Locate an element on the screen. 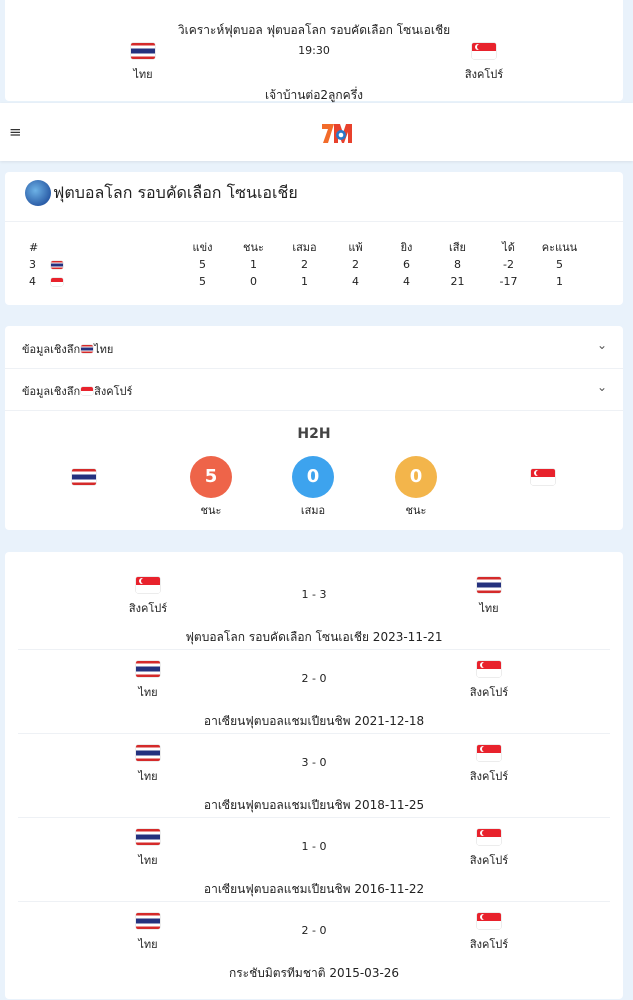  home-team: ไทย is located at coordinates (143, 63).